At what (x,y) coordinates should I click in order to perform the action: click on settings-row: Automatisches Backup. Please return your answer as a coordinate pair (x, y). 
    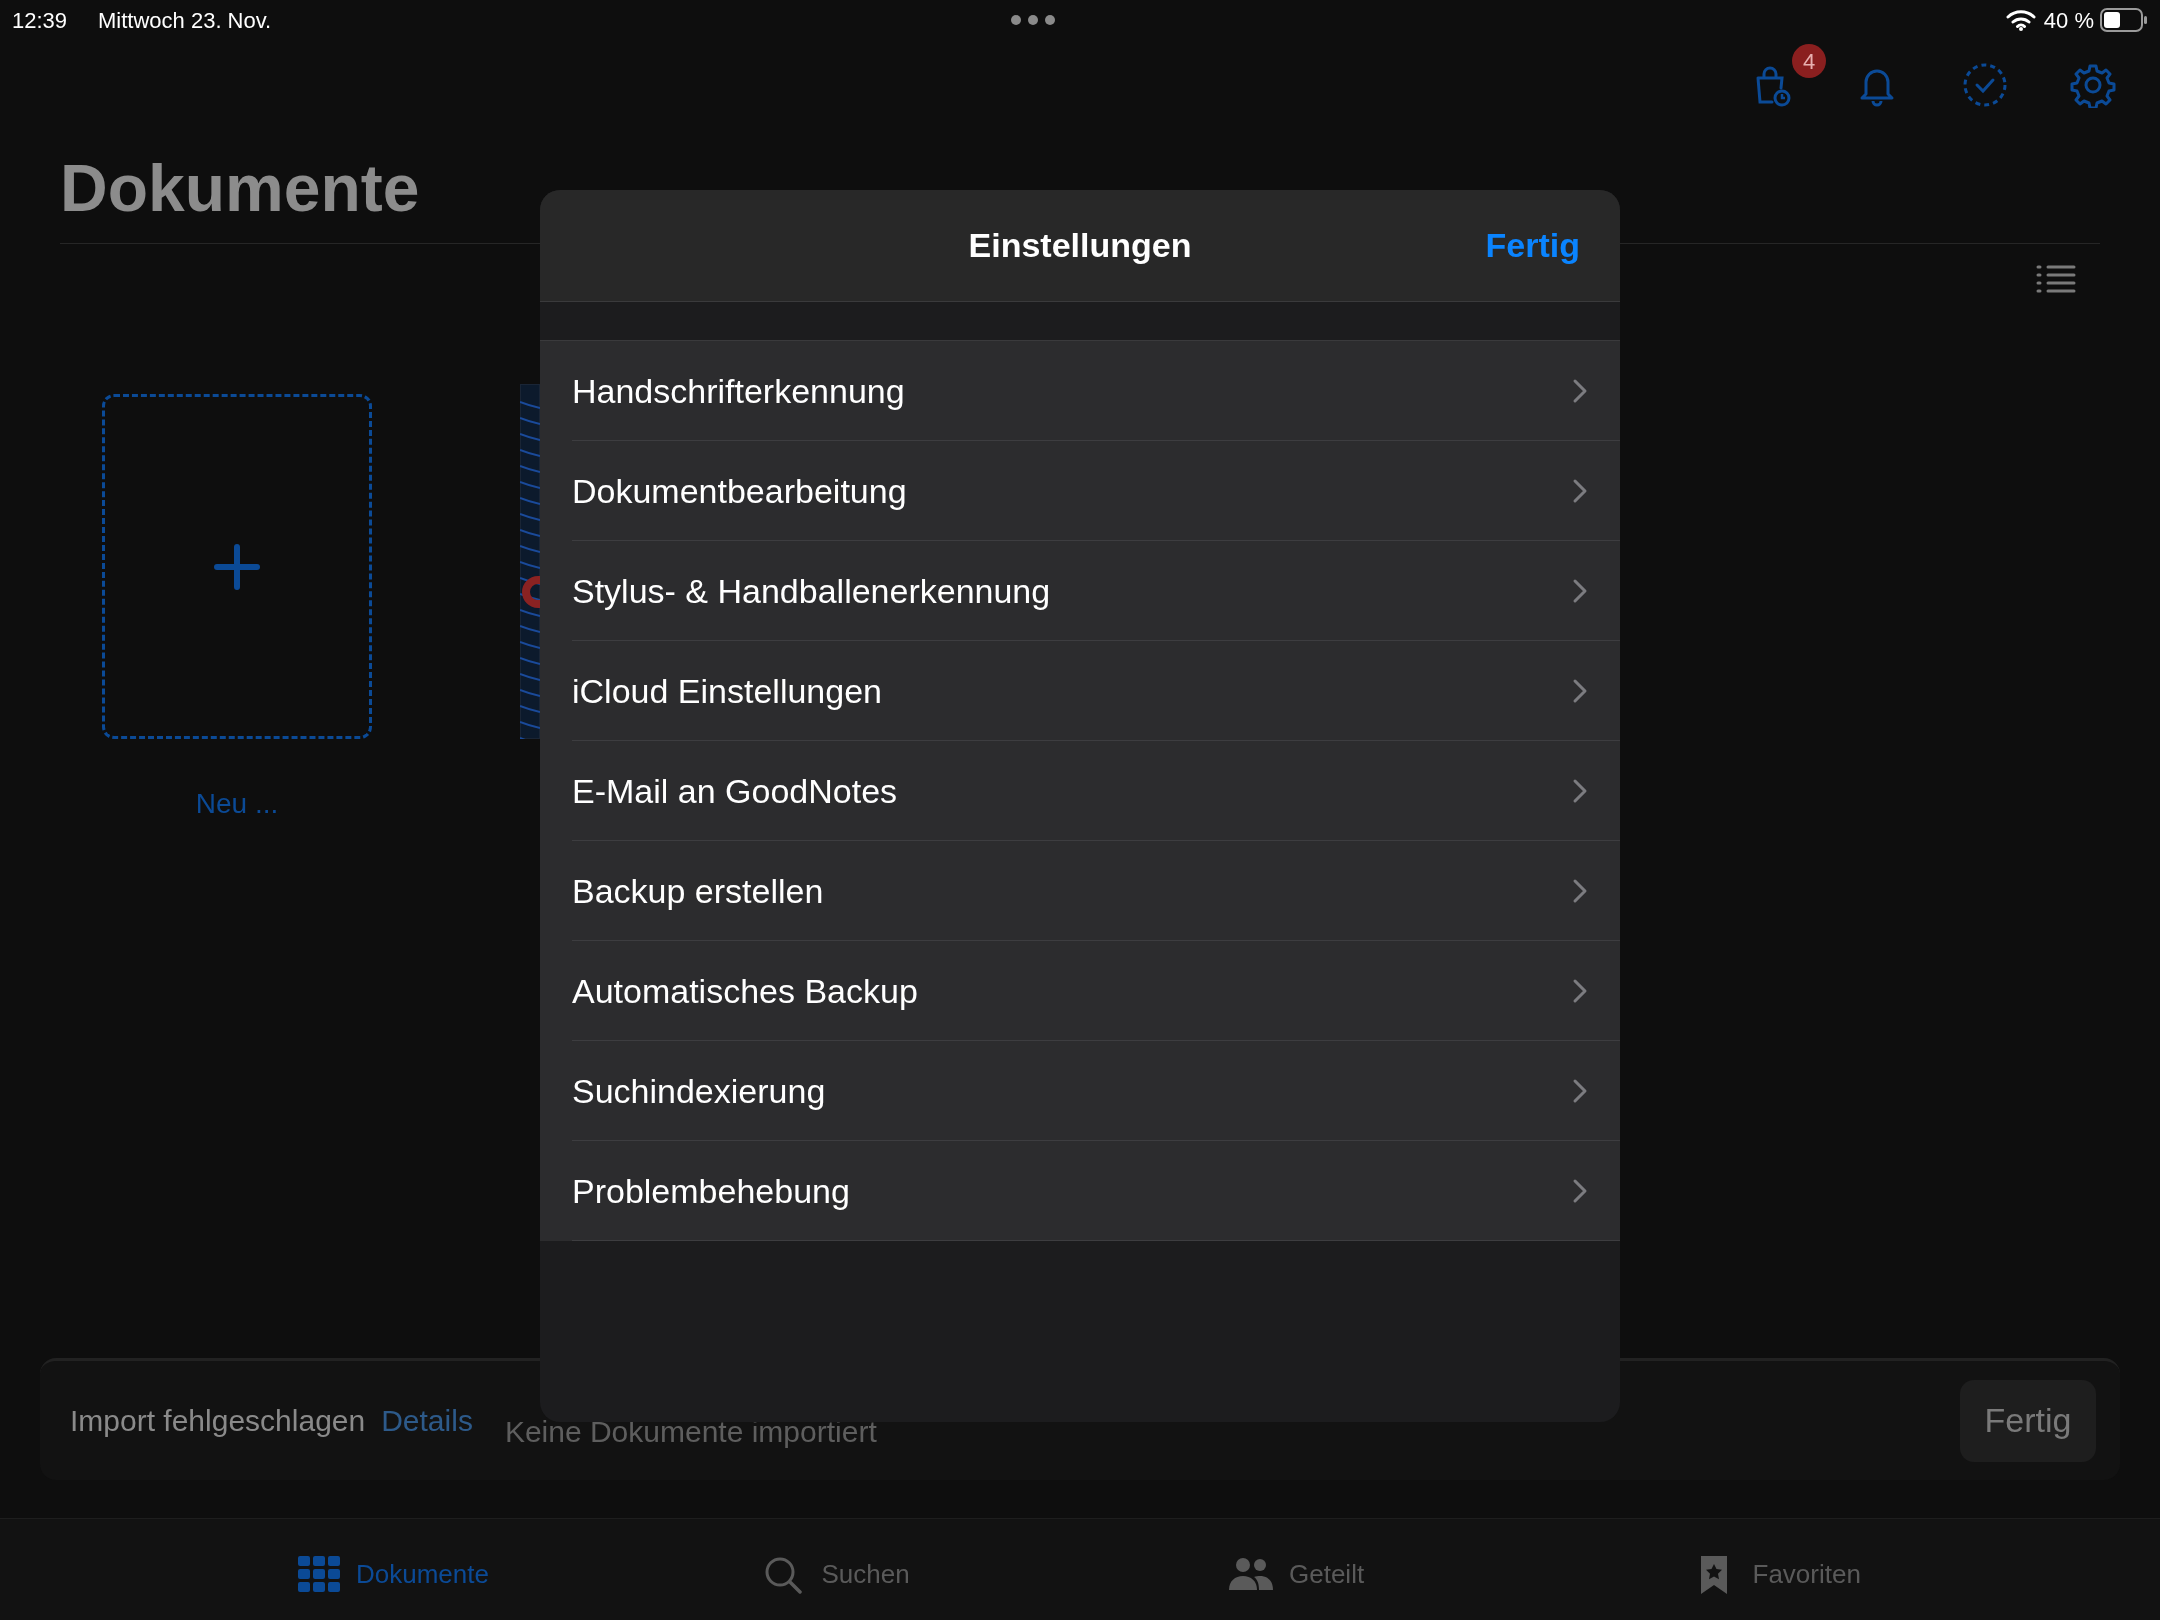
    Looking at the image, I should click on (1080, 991).